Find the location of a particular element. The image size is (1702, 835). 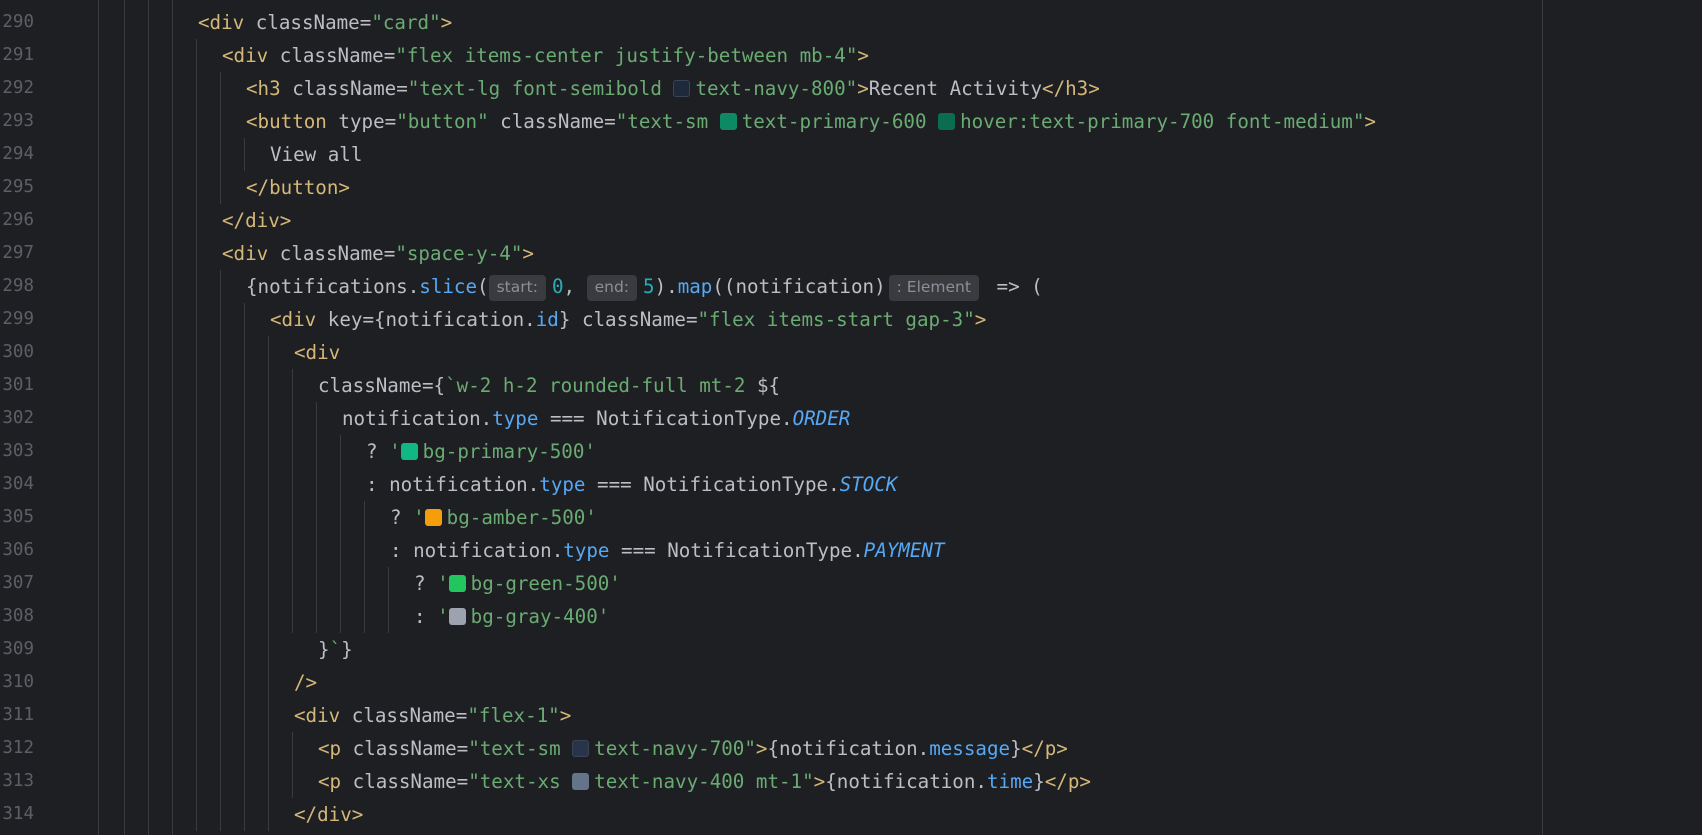

color-swatch-navy-700-icon is located at coordinates (581, 748).